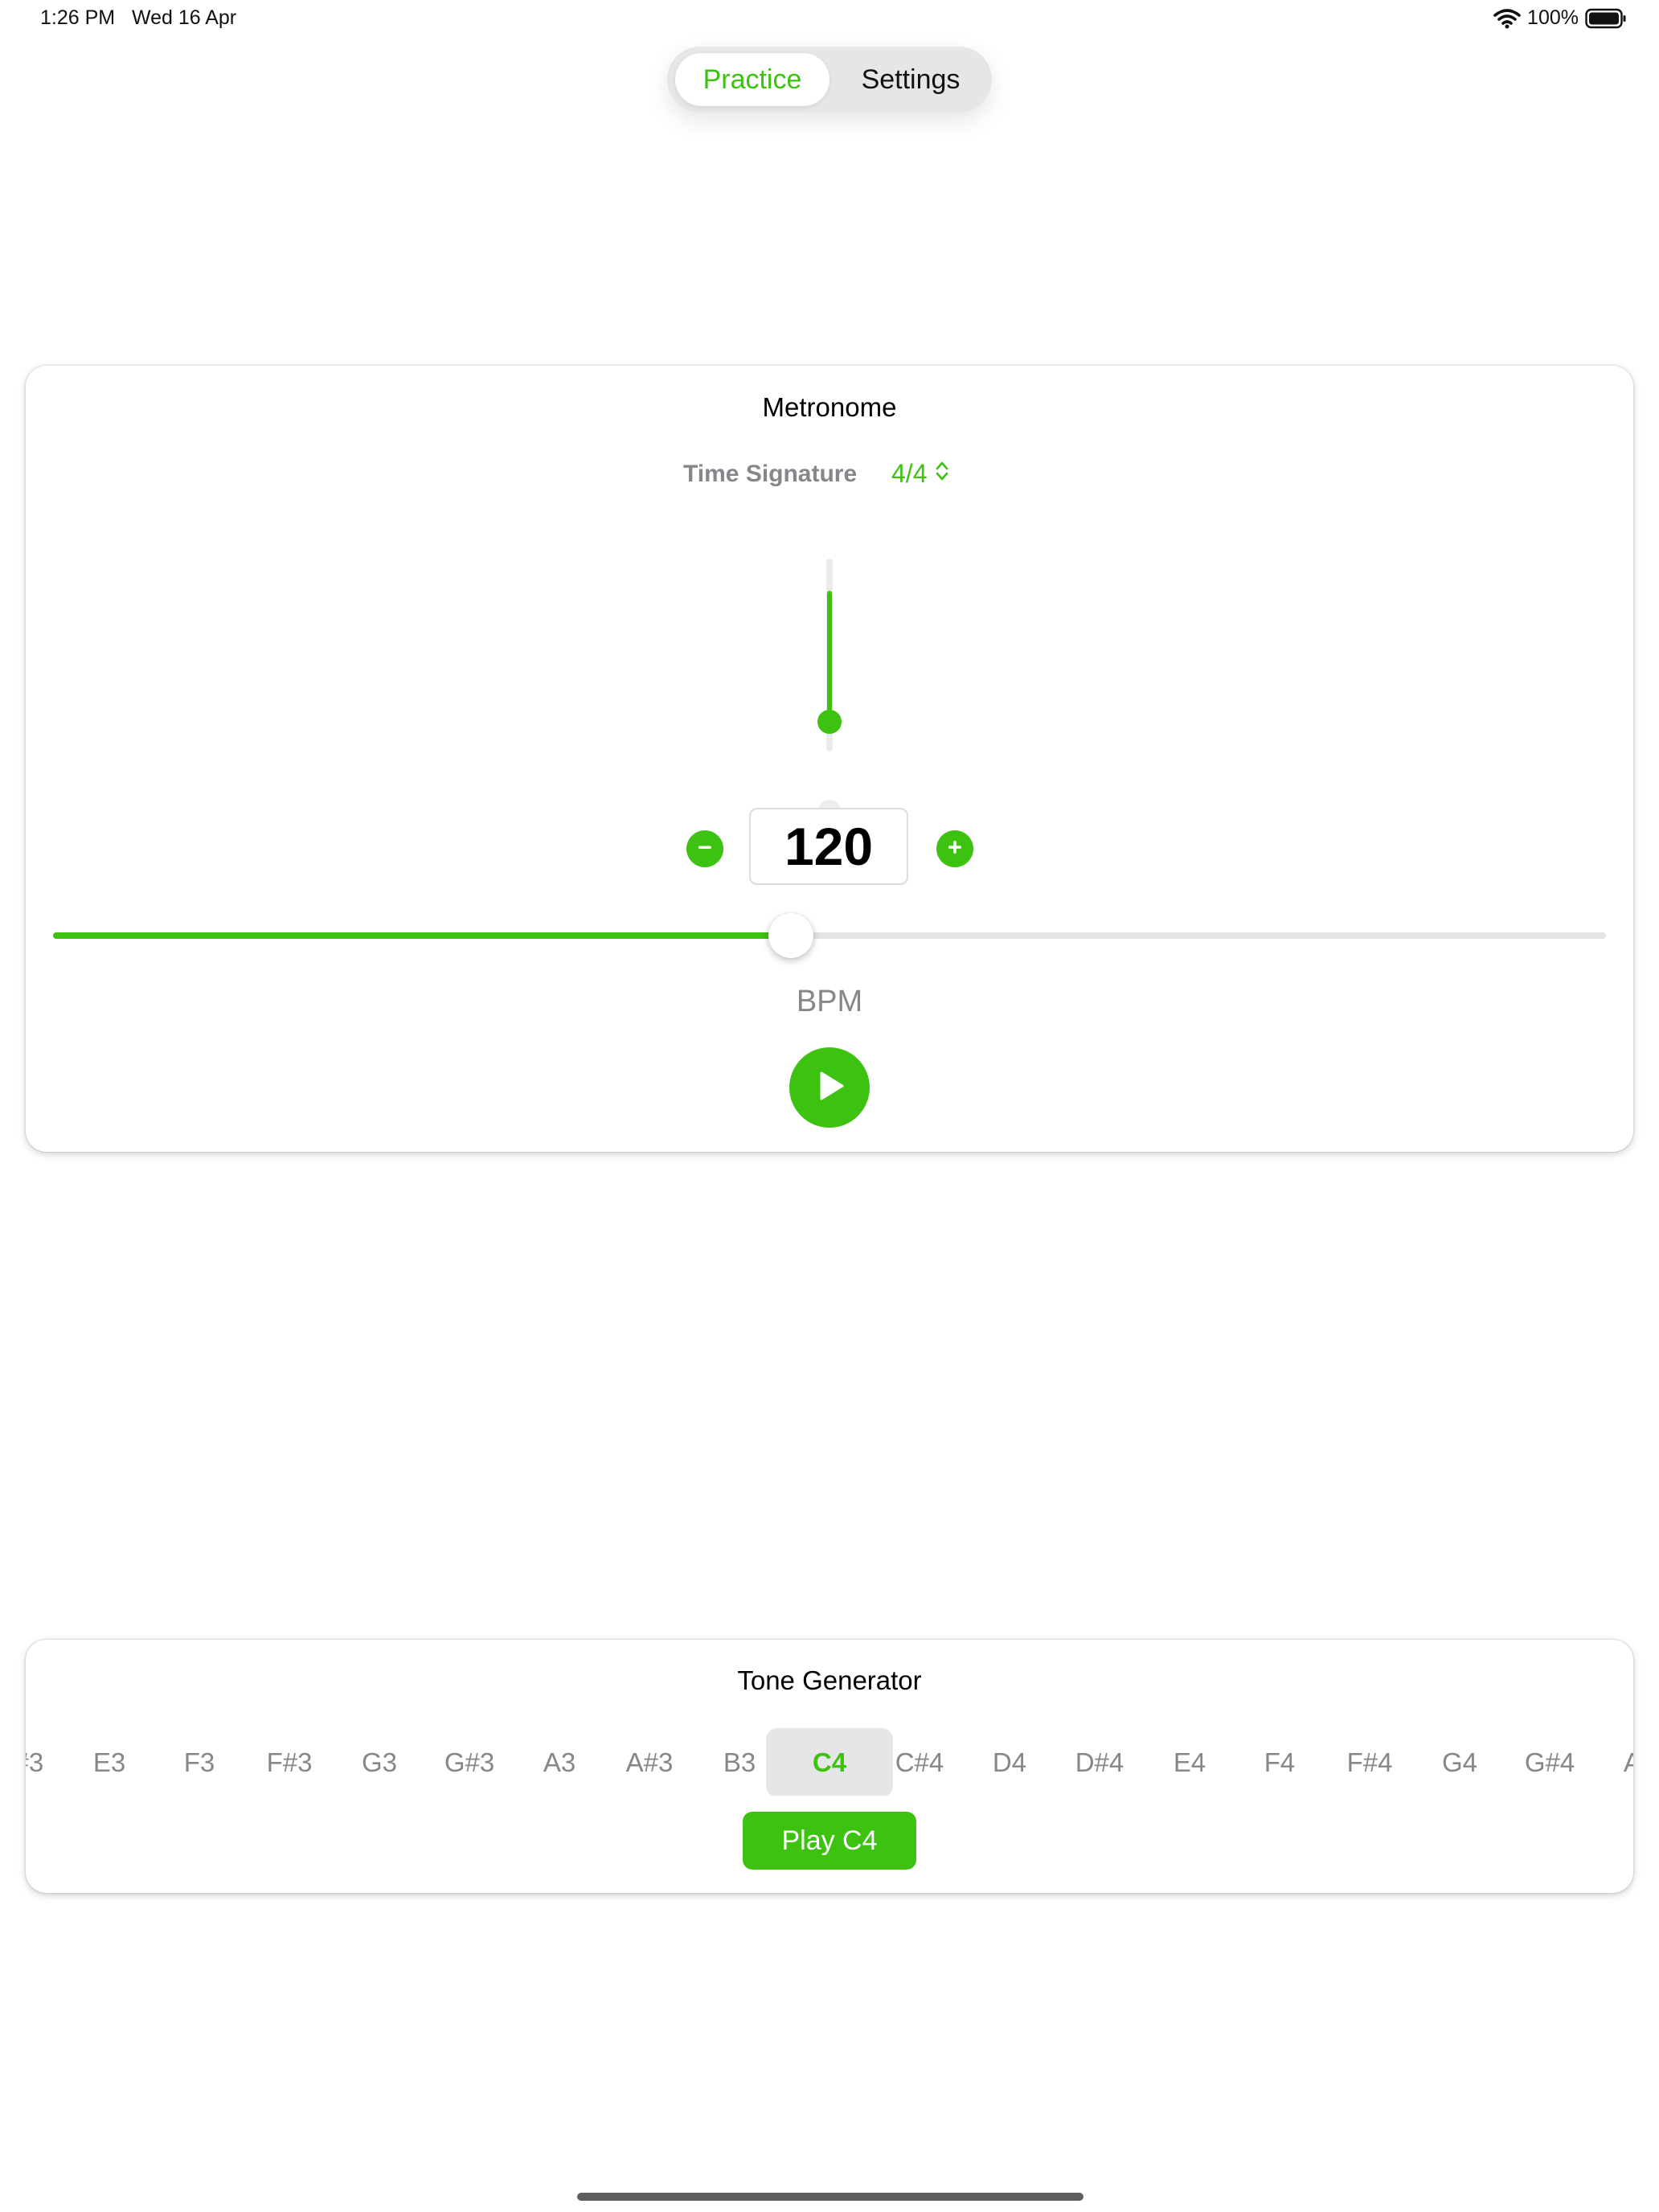 The width and height of the screenshot is (1659, 2212). Describe the element at coordinates (790, 935) in the screenshot. I see `tempo-slider-thumb` at that location.